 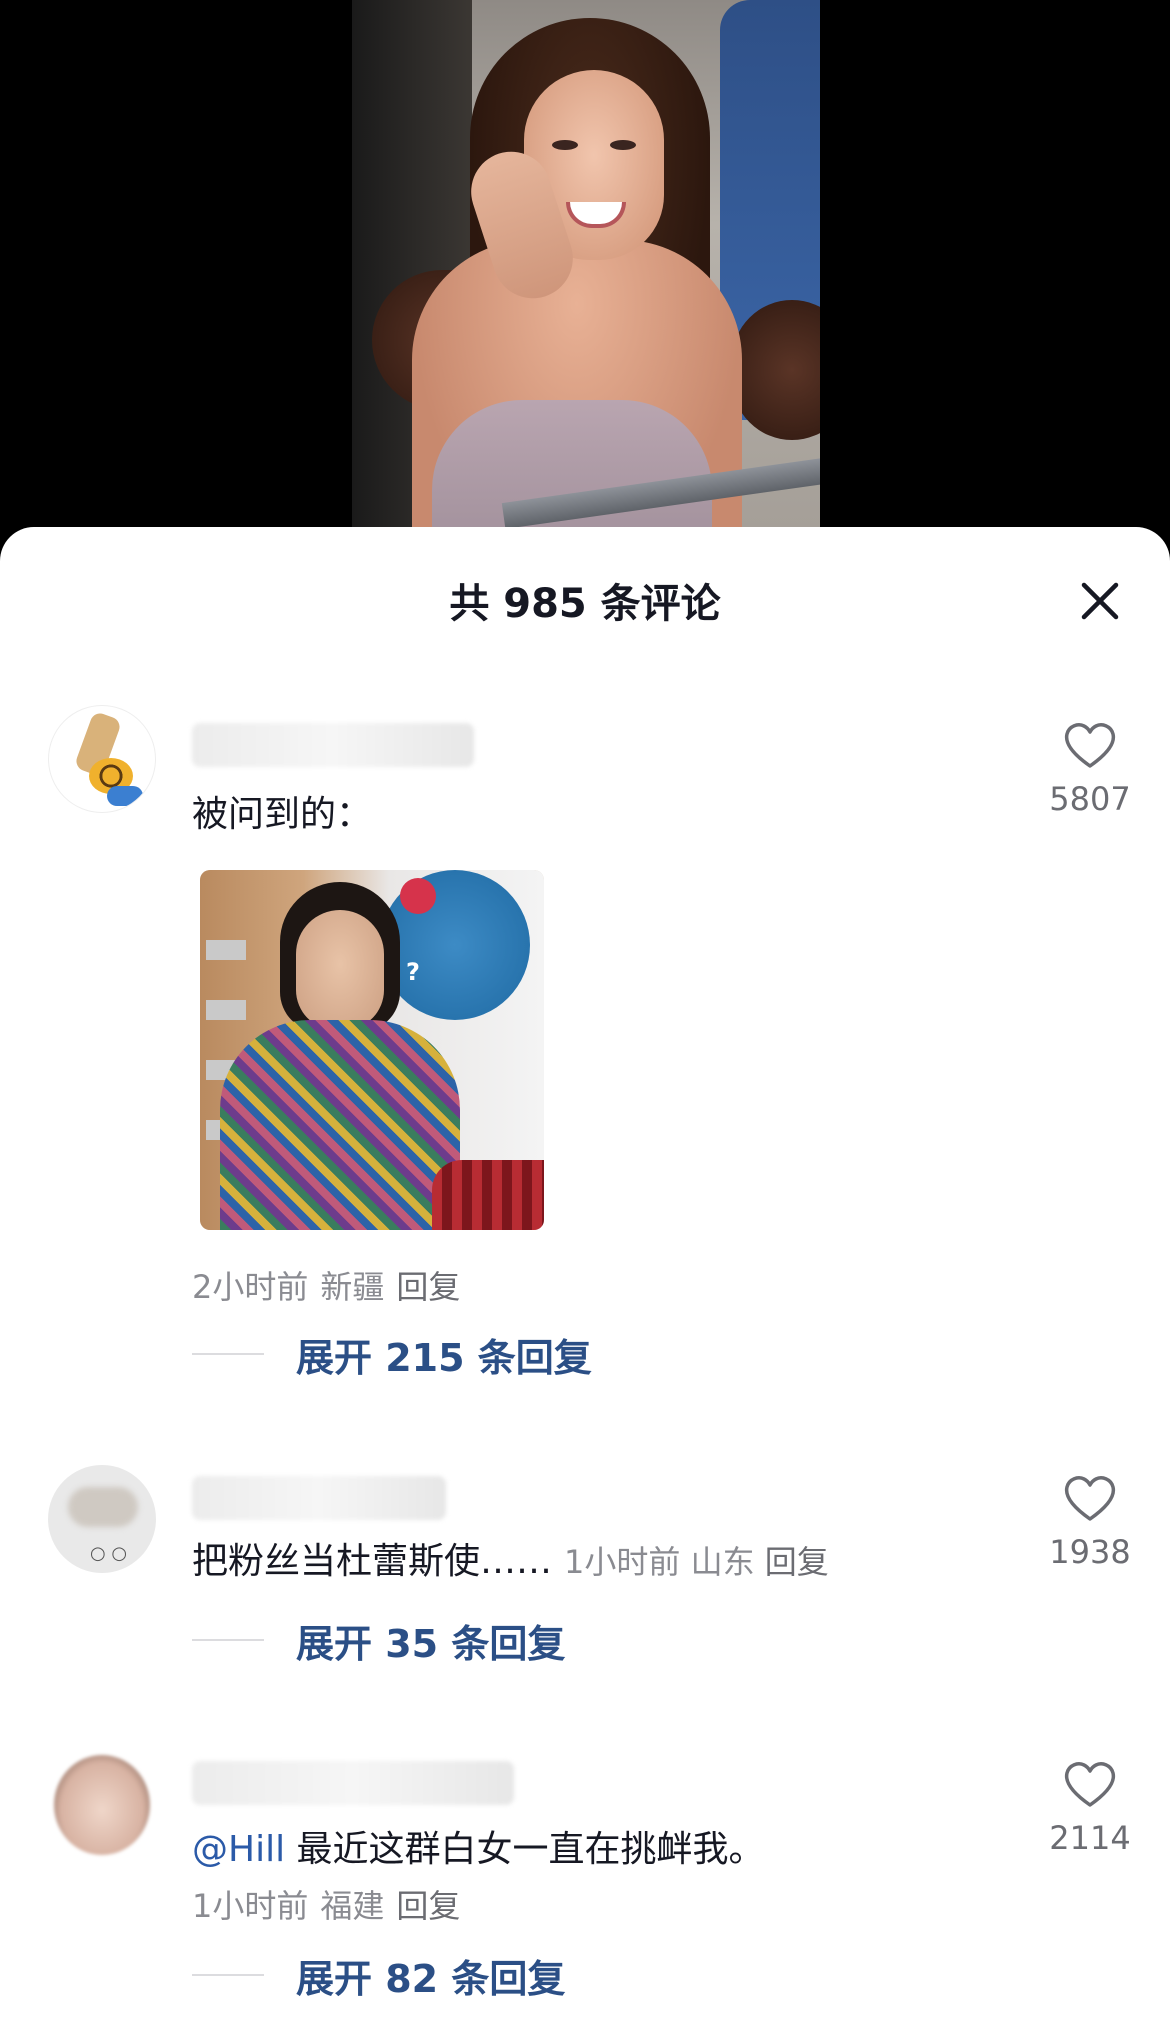 What do you see at coordinates (1090, 1552) in the screenshot?
I see `like-count: 1938` at bounding box center [1090, 1552].